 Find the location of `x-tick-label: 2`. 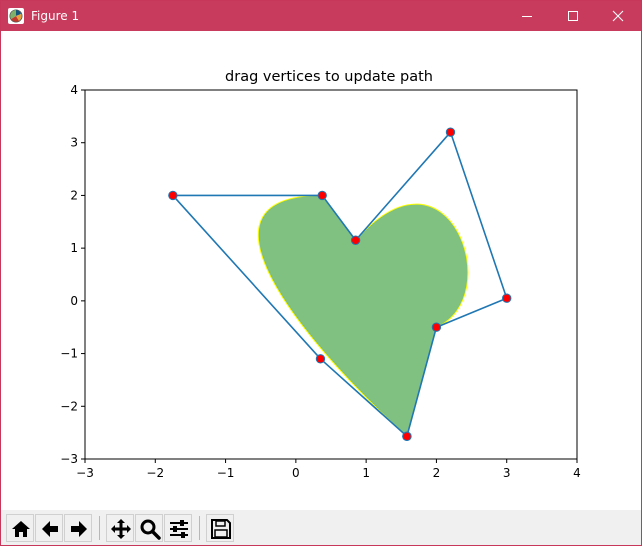

x-tick-label: 2 is located at coordinates (437, 473).